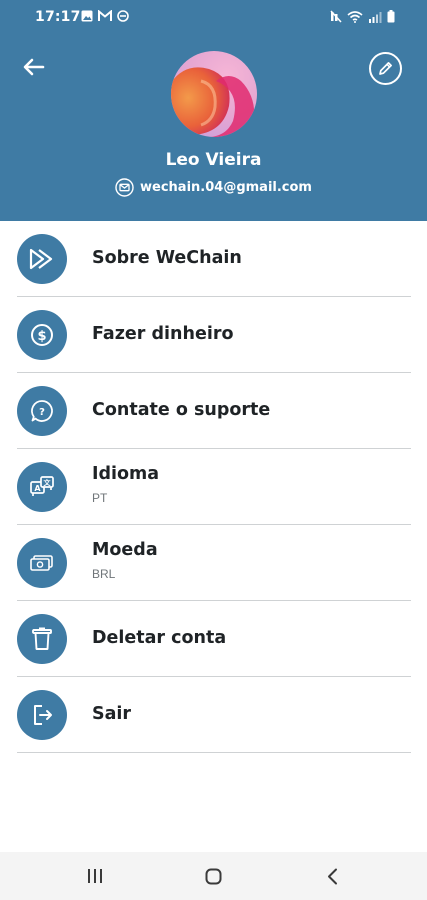 This screenshot has width=427, height=900. What do you see at coordinates (167, 258) in the screenshot?
I see `menu-item-label: Sobre WeChain` at bounding box center [167, 258].